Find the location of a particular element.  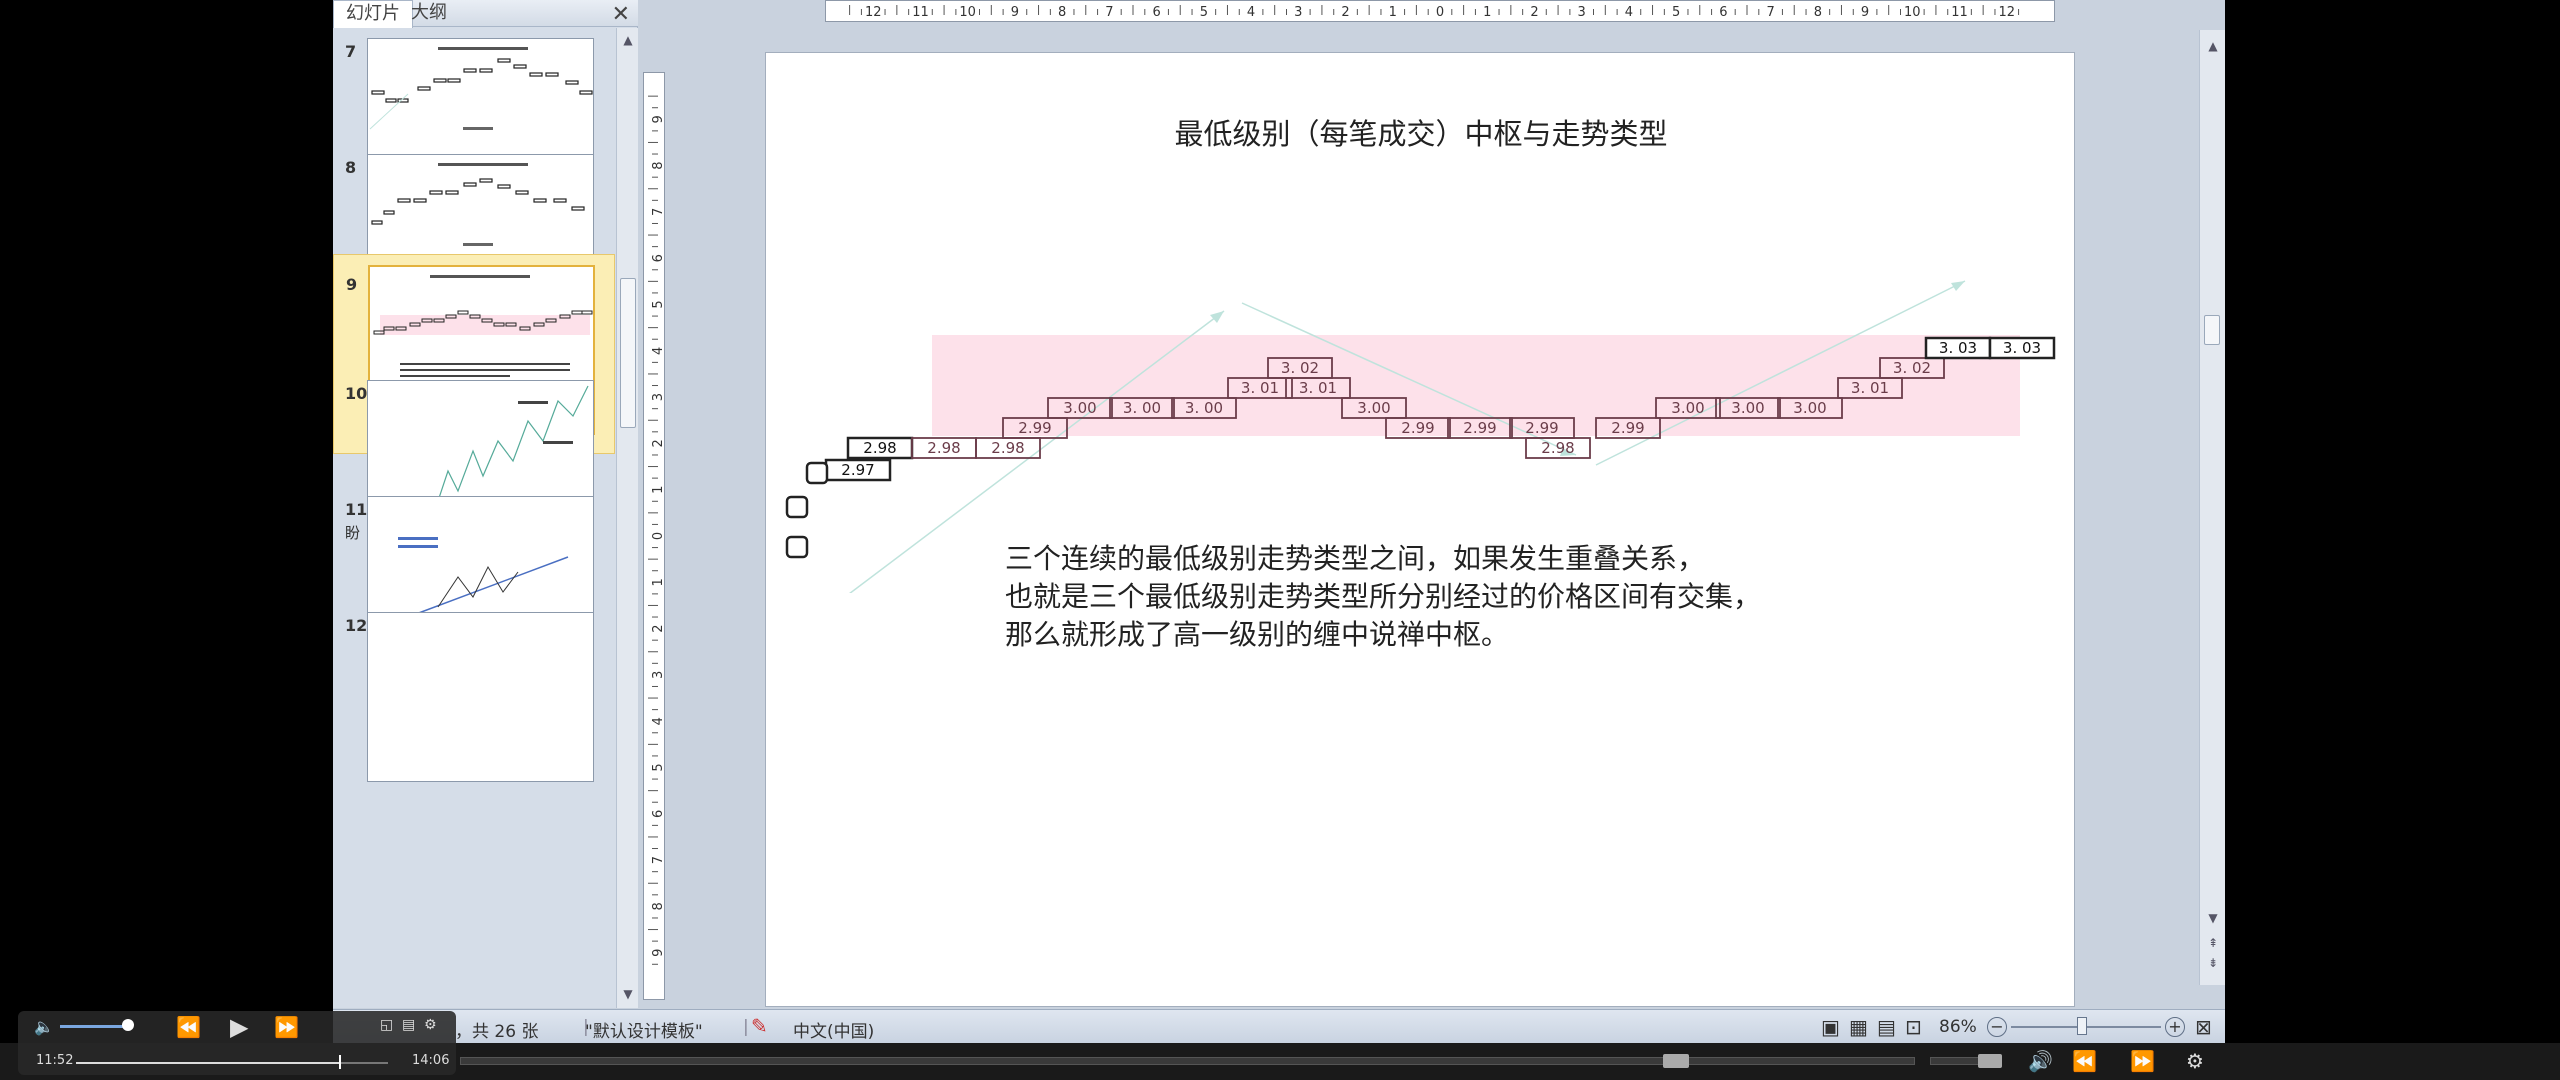

empty-box-group is located at coordinates (807, 510).